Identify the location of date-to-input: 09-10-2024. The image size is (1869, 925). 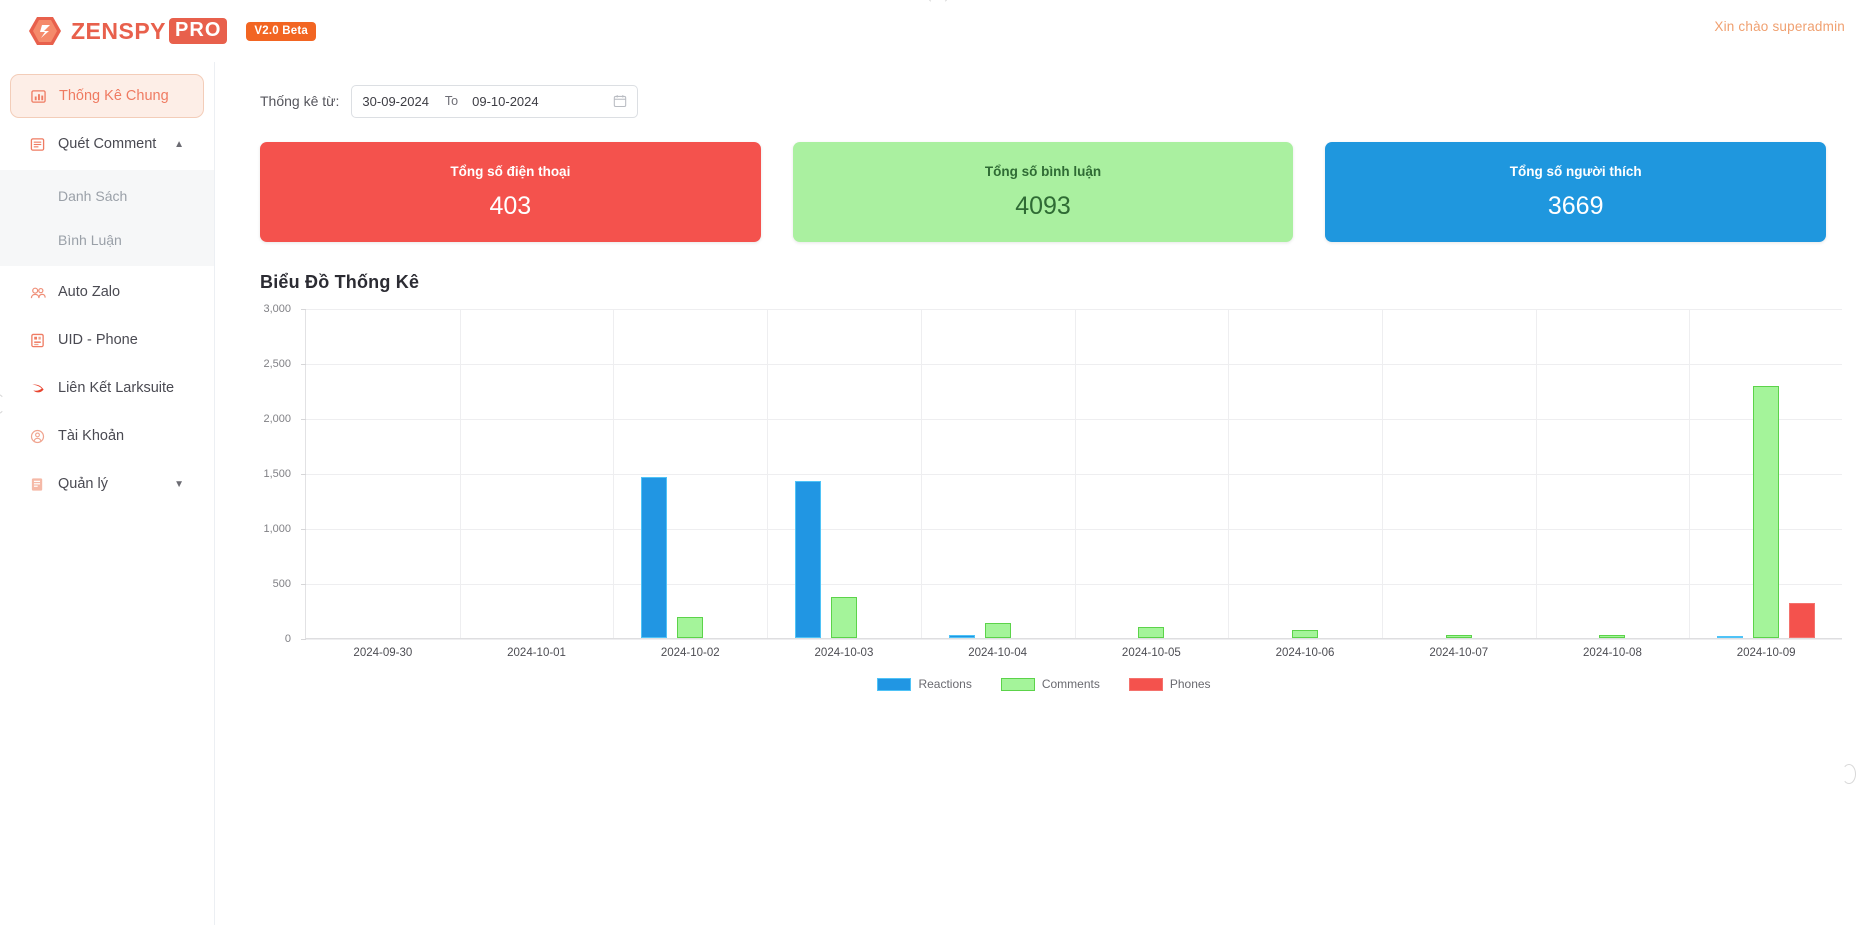
(505, 101).